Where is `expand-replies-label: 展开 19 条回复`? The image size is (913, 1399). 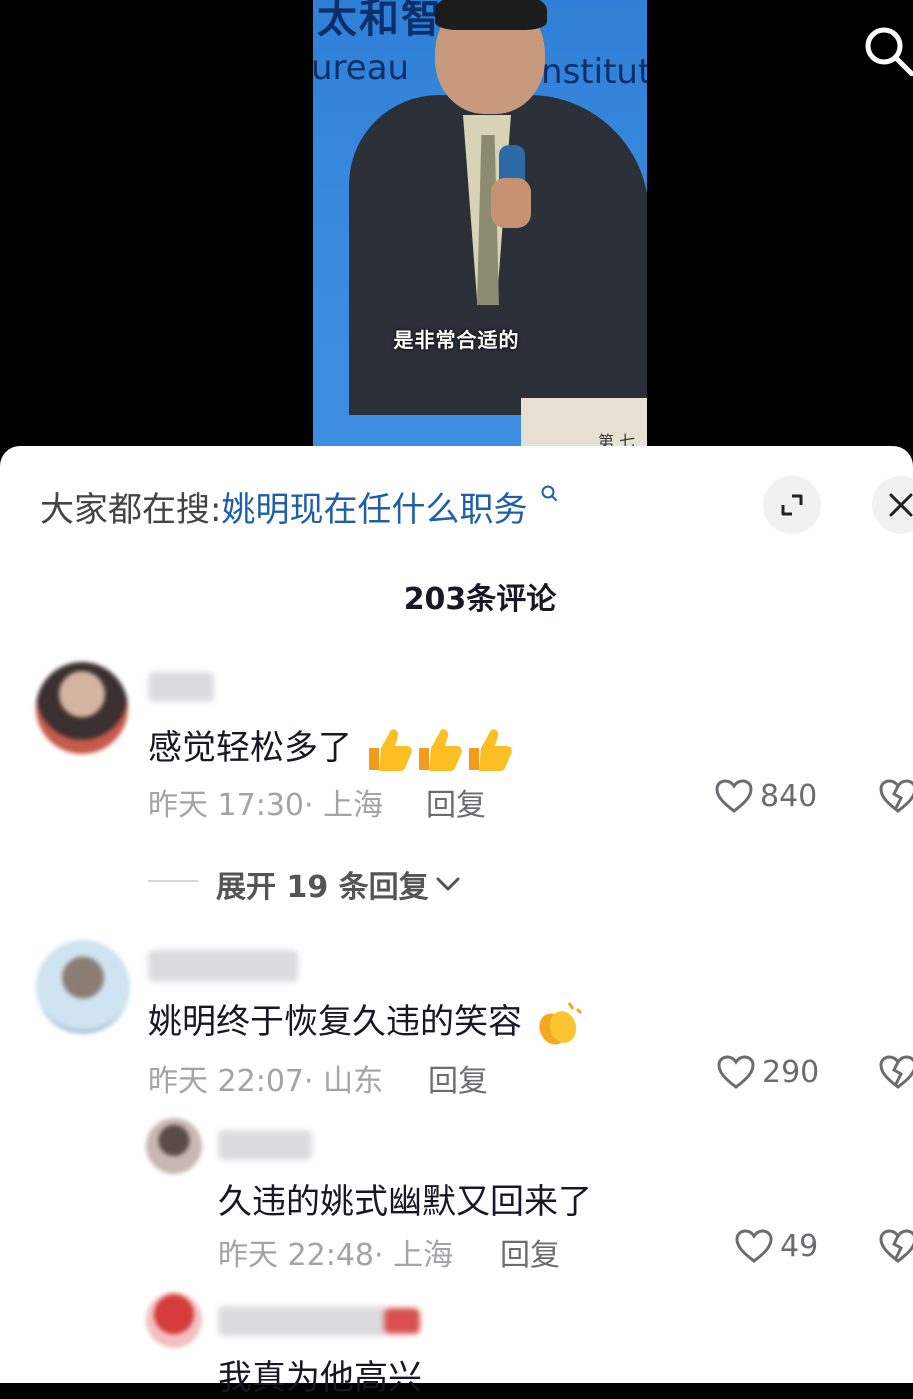
expand-replies-label: 展开 19 条回复 is located at coordinates (322, 887).